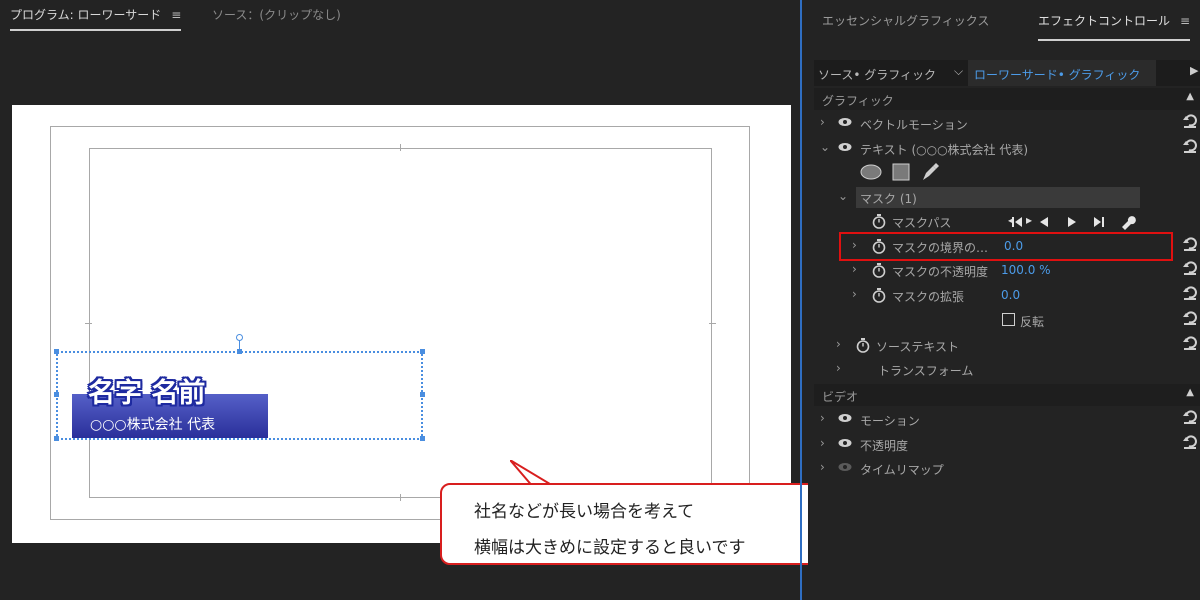  I want to click on panel-divider, so click(801, 300).